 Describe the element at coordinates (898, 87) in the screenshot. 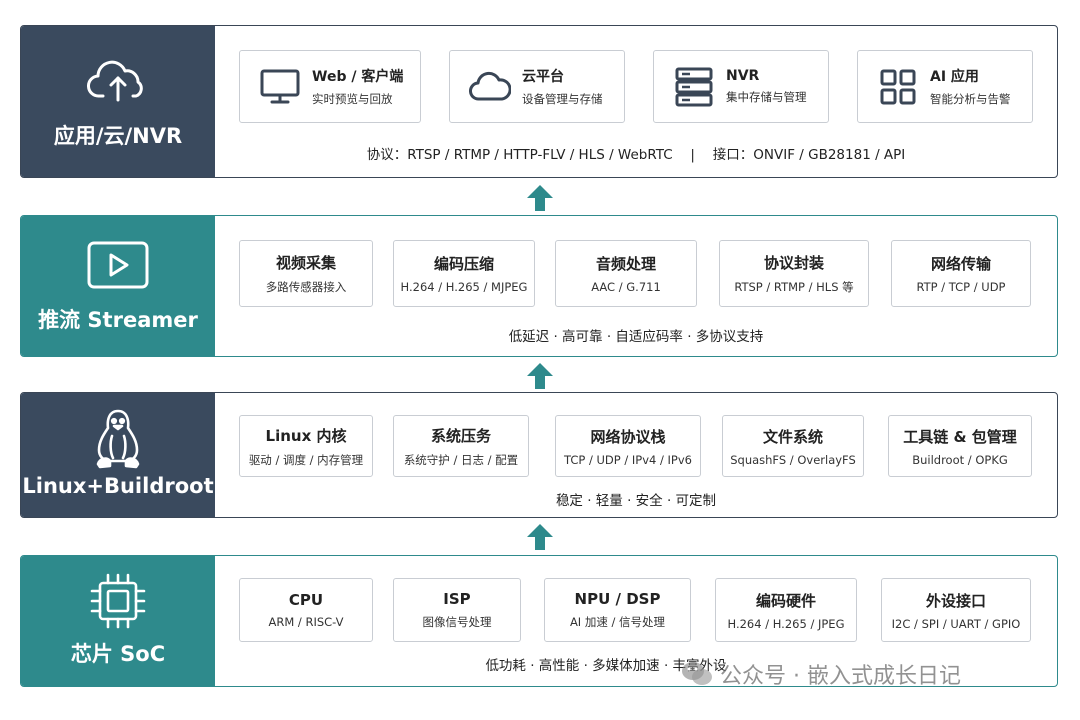

I see `grid-icon` at that location.